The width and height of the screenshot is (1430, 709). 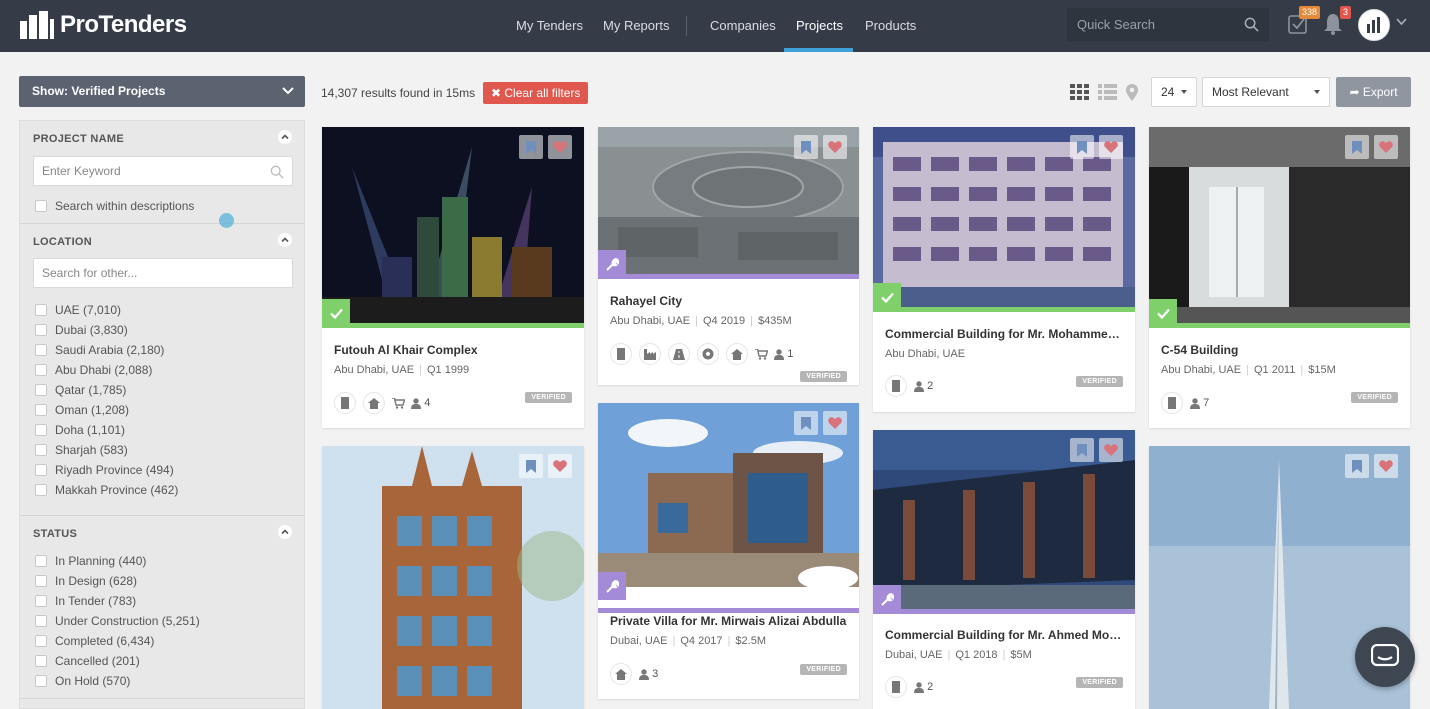 I want to click on project-title: Rahayel City, so click(x=728, y=301).